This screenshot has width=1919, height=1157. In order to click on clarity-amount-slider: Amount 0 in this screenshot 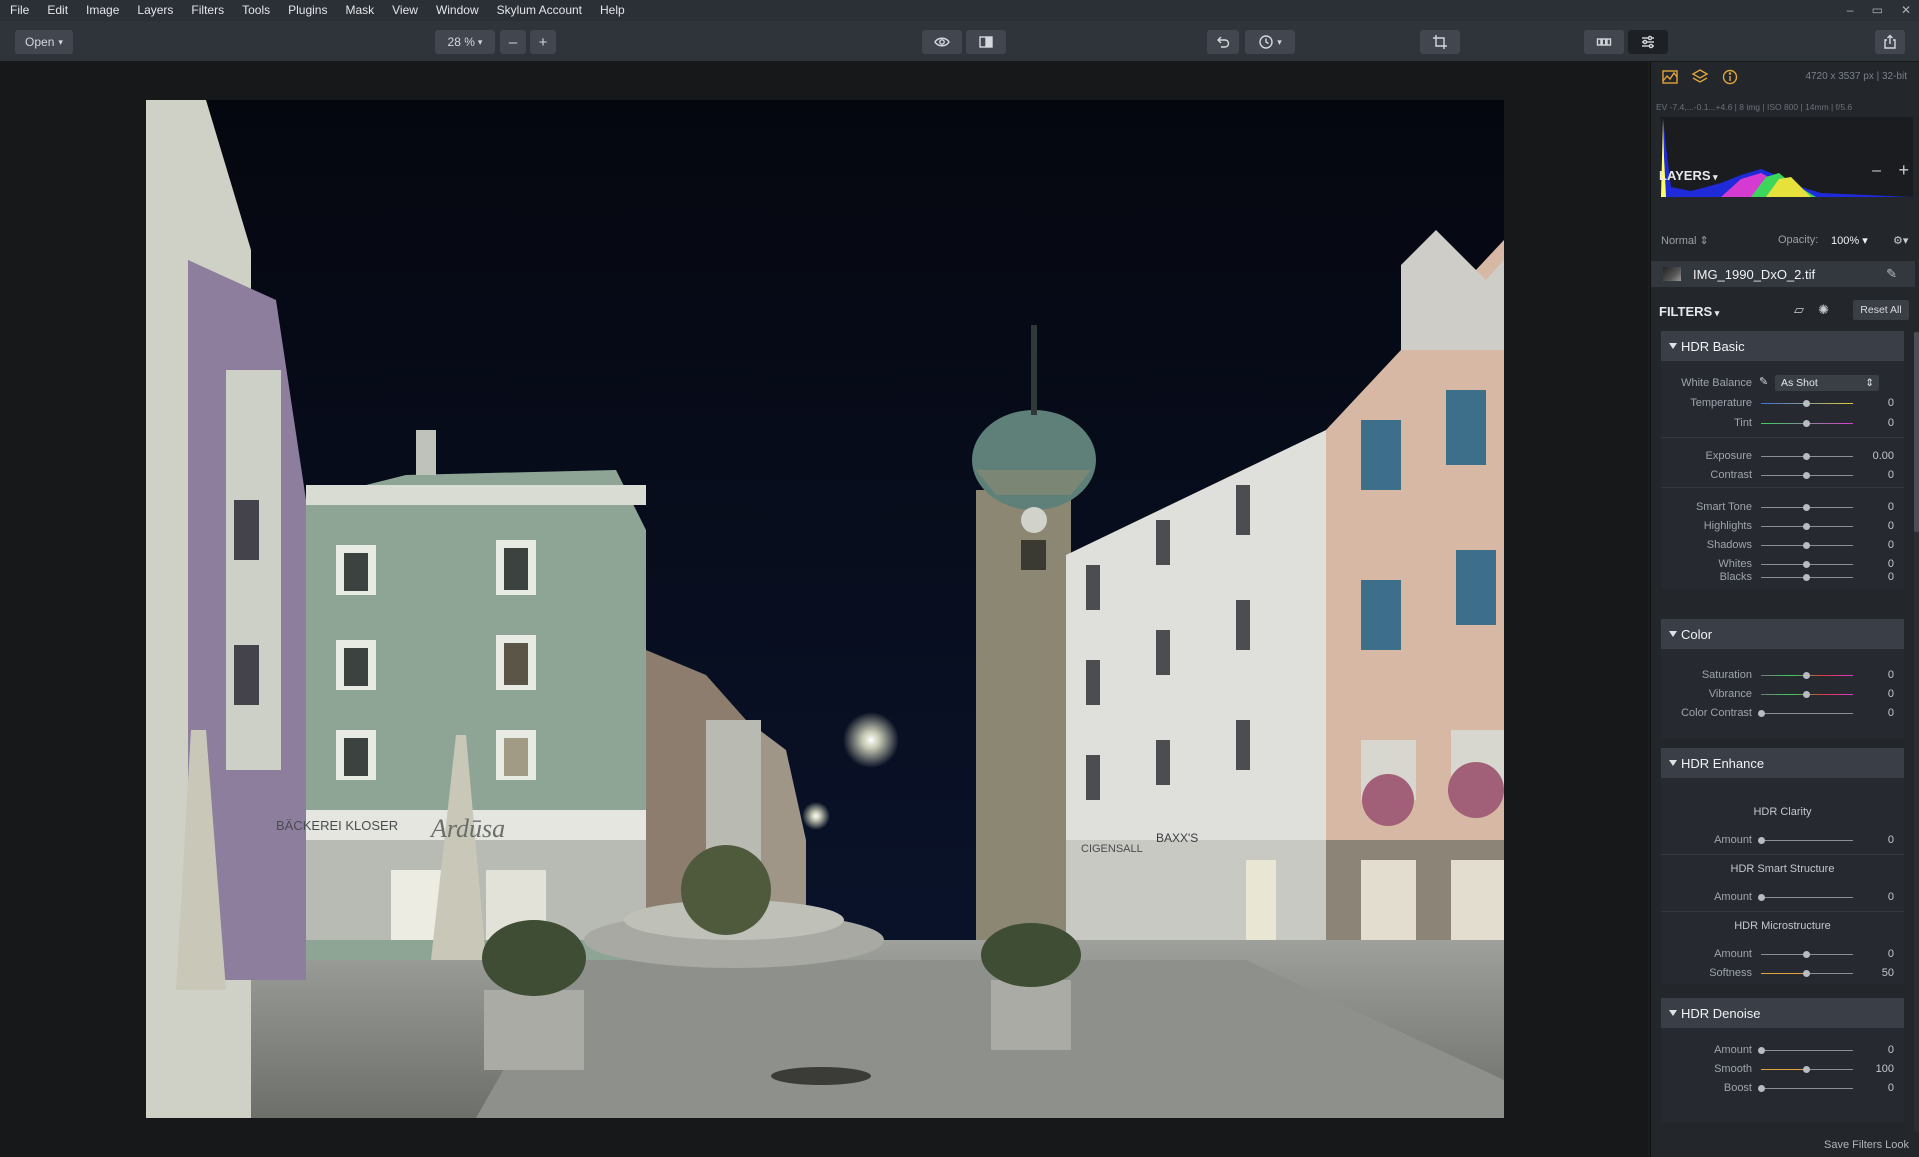, I will do `click(1782, 840)`.